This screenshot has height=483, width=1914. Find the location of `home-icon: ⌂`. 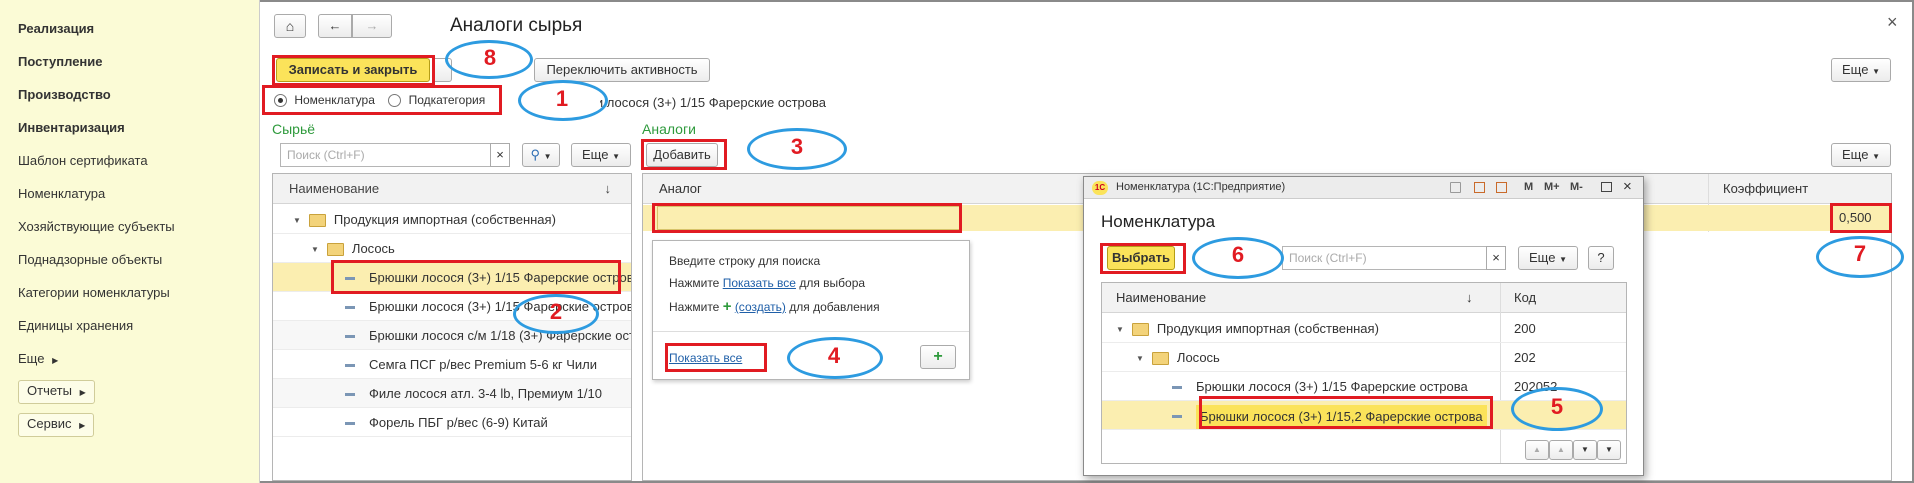

home-icon: ⌂ is located at coordinates (290, 26).